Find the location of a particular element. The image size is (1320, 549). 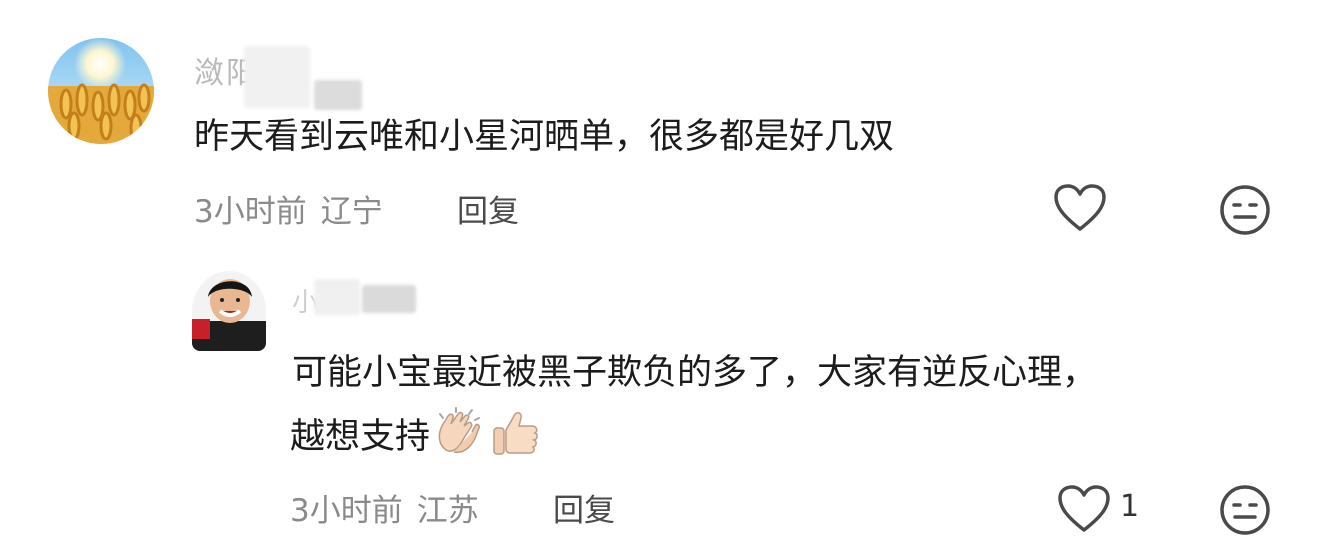

location: 辽宁 is located at coordinates (351, 212).